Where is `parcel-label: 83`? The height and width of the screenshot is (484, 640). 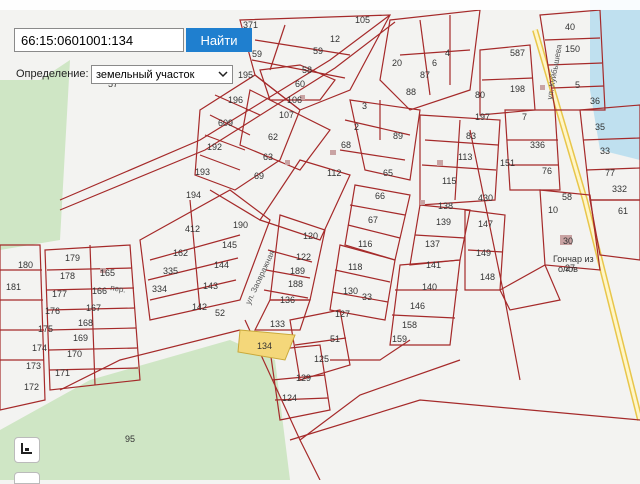
parcel-label: 83 is located at coordinates (471, 136).